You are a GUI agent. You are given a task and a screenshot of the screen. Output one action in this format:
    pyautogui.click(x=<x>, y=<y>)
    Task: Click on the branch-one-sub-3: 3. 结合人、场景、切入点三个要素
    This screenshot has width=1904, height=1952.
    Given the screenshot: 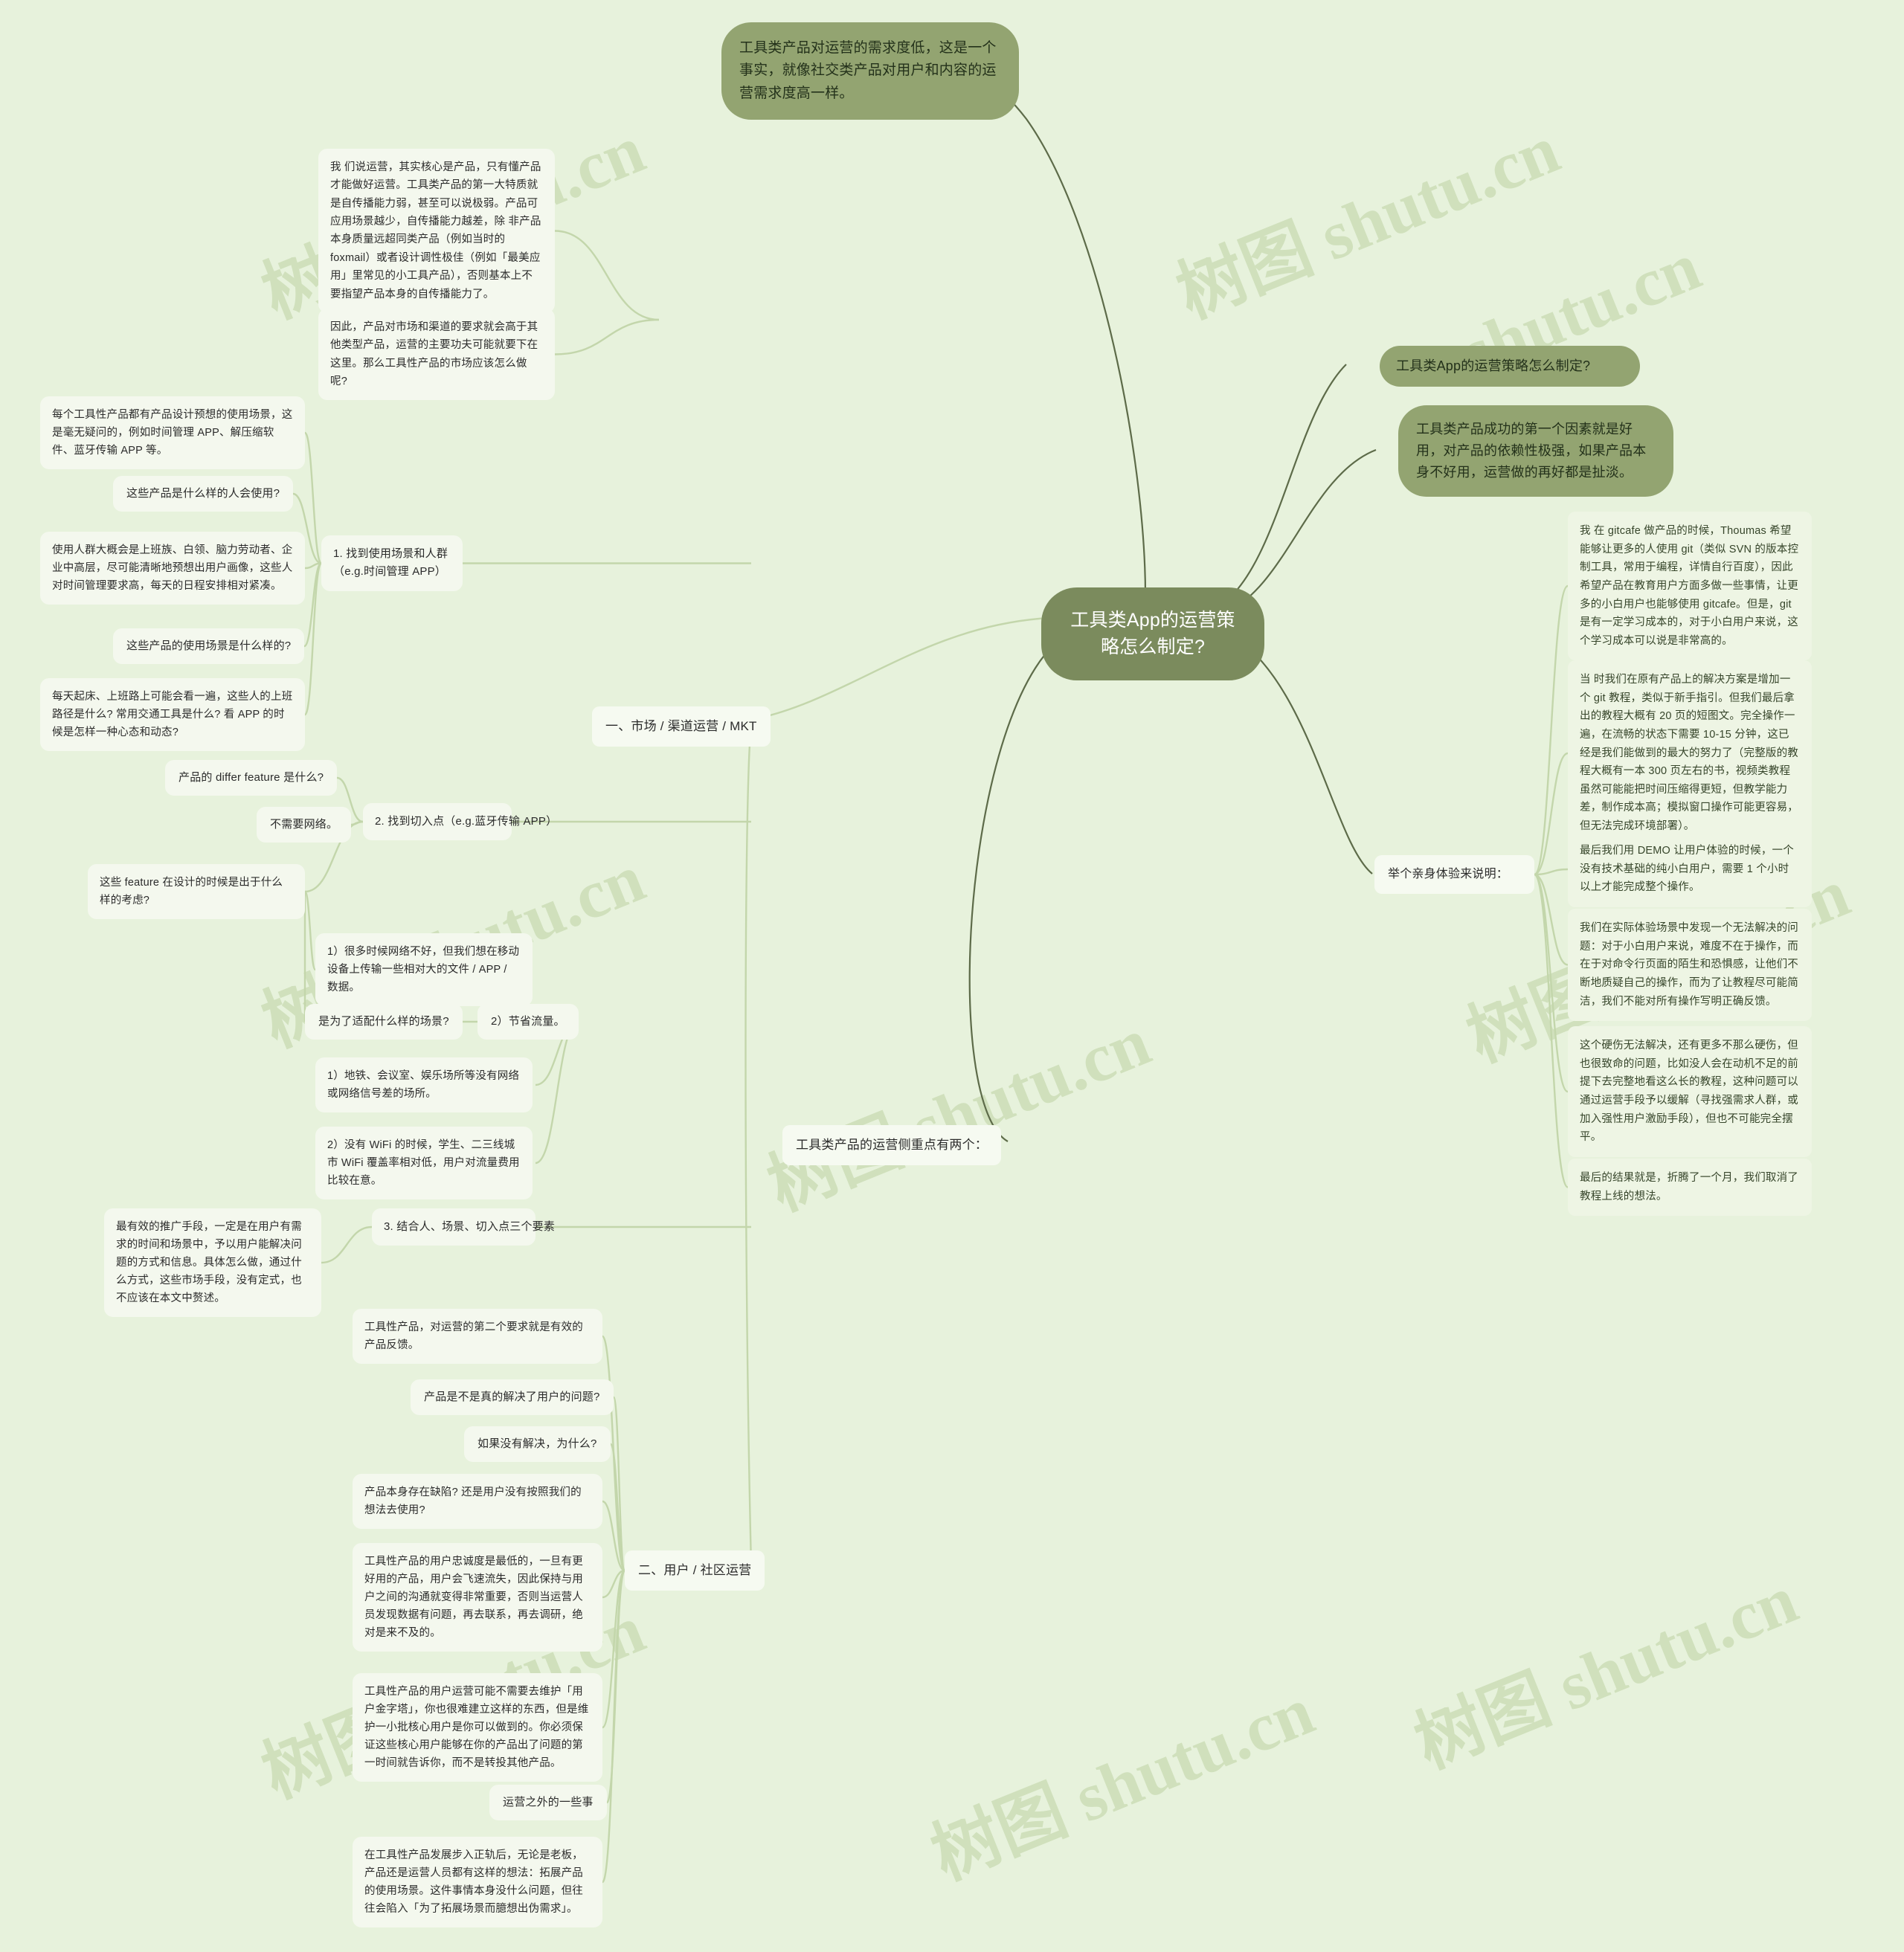 What is the action you would take?
    pyautogui.click(x=463, y=1227)
    